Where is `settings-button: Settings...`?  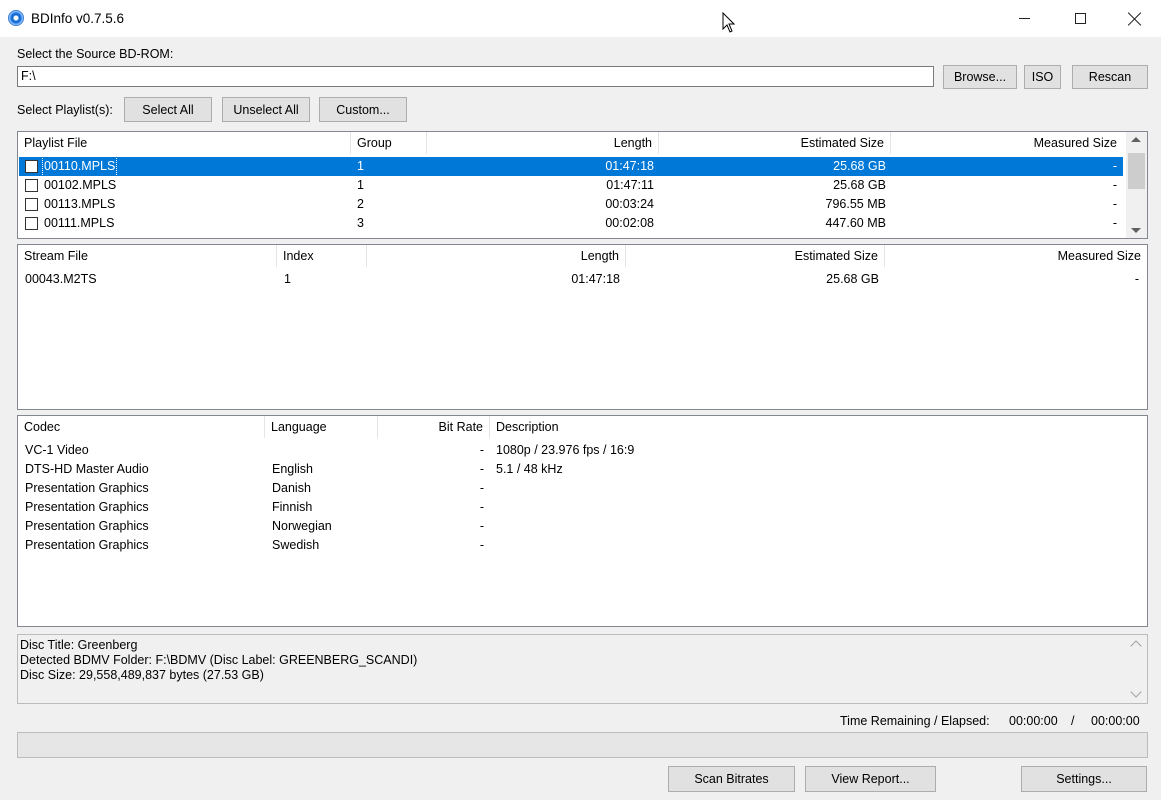 settings-button: Settings... is located at coordinates (1084, 779).